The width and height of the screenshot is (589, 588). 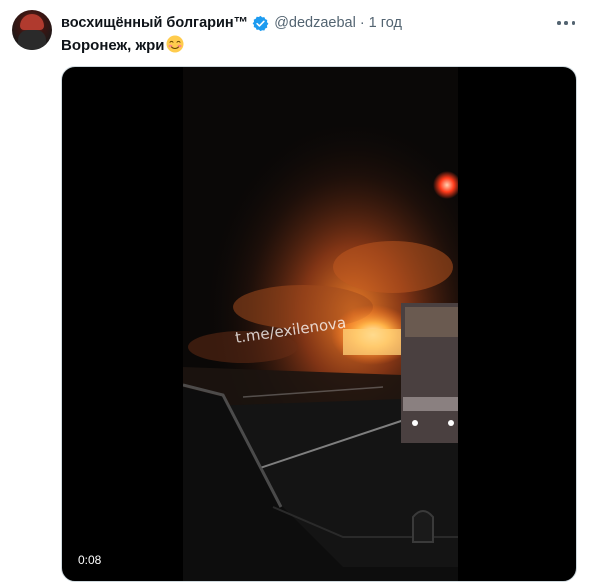 I want to click on tweet-text: Воронеж, жри, so click(x=122, y=45).